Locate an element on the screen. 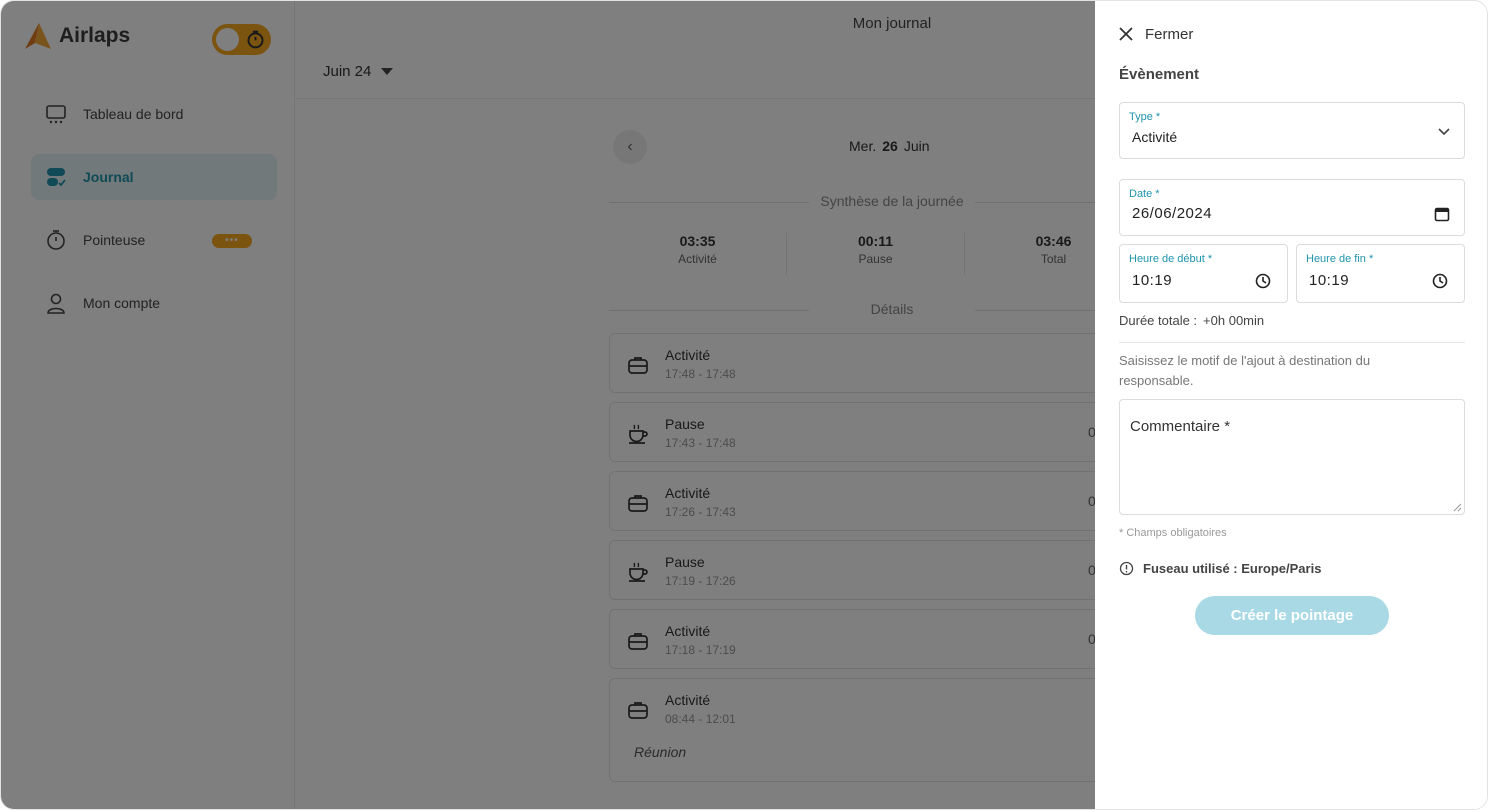 This screenshot has width=1488, height=810. total-duration: Durée totale : +0h 00min is located at coordinates (1191, 320).